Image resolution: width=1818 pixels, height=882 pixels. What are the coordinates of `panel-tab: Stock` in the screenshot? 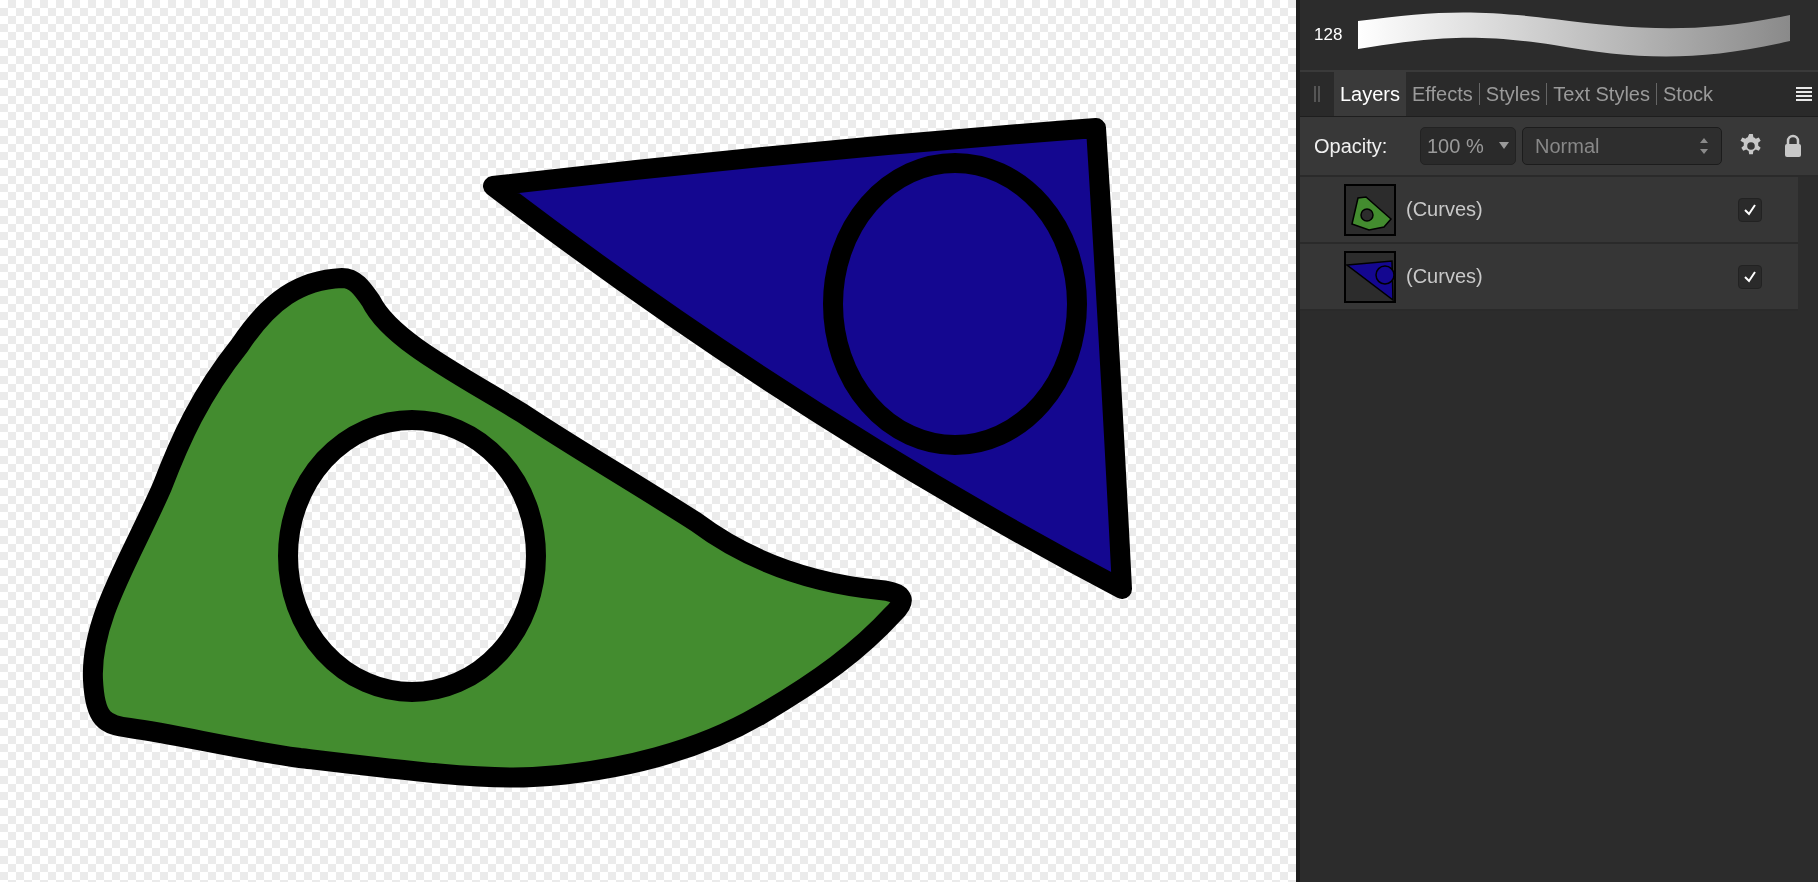 It's located at (1688, 94).